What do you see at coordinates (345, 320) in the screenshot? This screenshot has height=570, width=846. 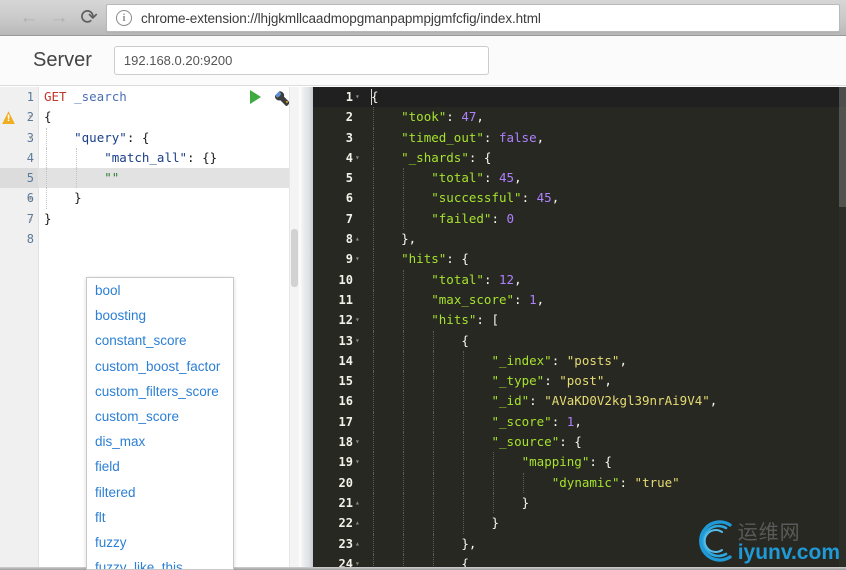 I see `line-number: 12` at bounding box center [345, 320].